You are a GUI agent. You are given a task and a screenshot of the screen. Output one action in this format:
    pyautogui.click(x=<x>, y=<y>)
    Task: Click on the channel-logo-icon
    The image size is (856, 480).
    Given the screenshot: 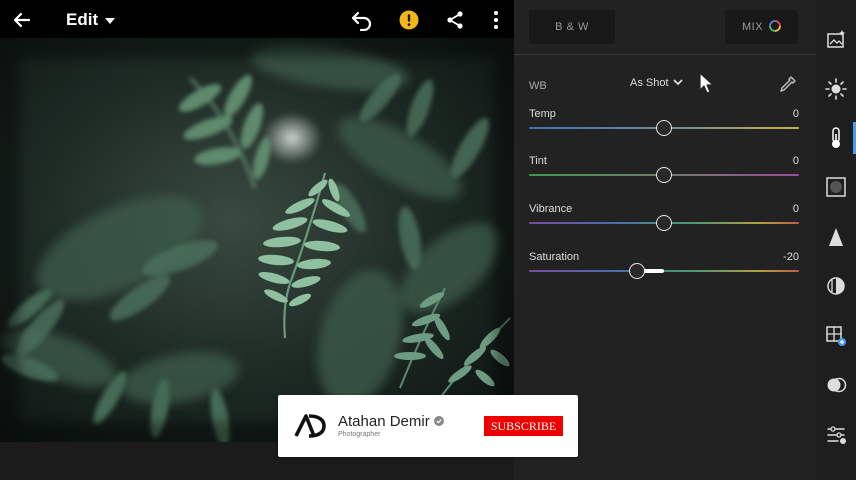 What is the action you would take?
    pyautogui.click(x=310, y=426)
    